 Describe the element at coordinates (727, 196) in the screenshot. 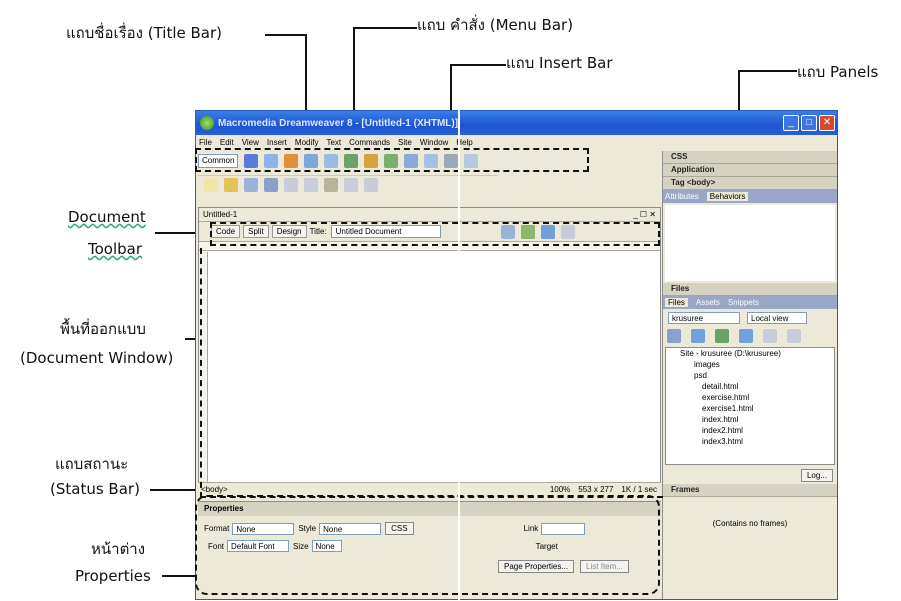

I see `behaviors-tab: Behaviors` at that location.